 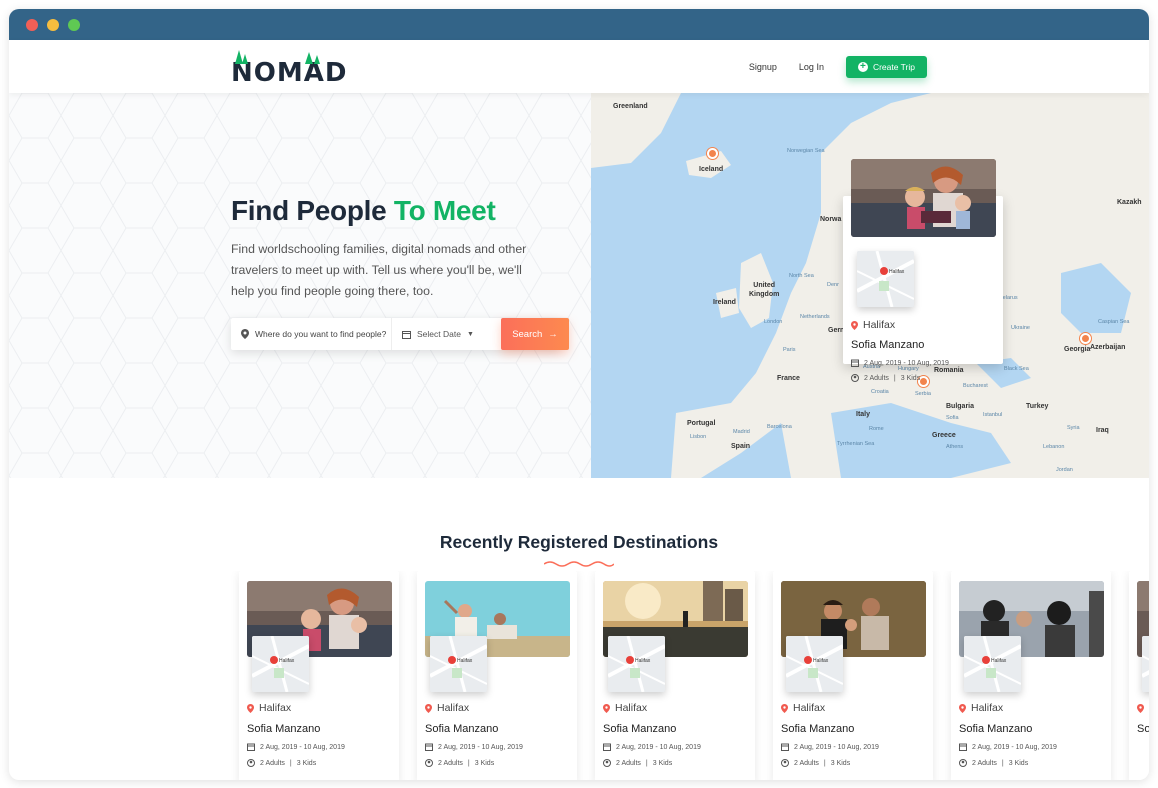 What do you see at coordinates (1054, 447) in the screenshot?
I see `map-label-lebanon: Lebanon` at bounding box center [1054, 447].